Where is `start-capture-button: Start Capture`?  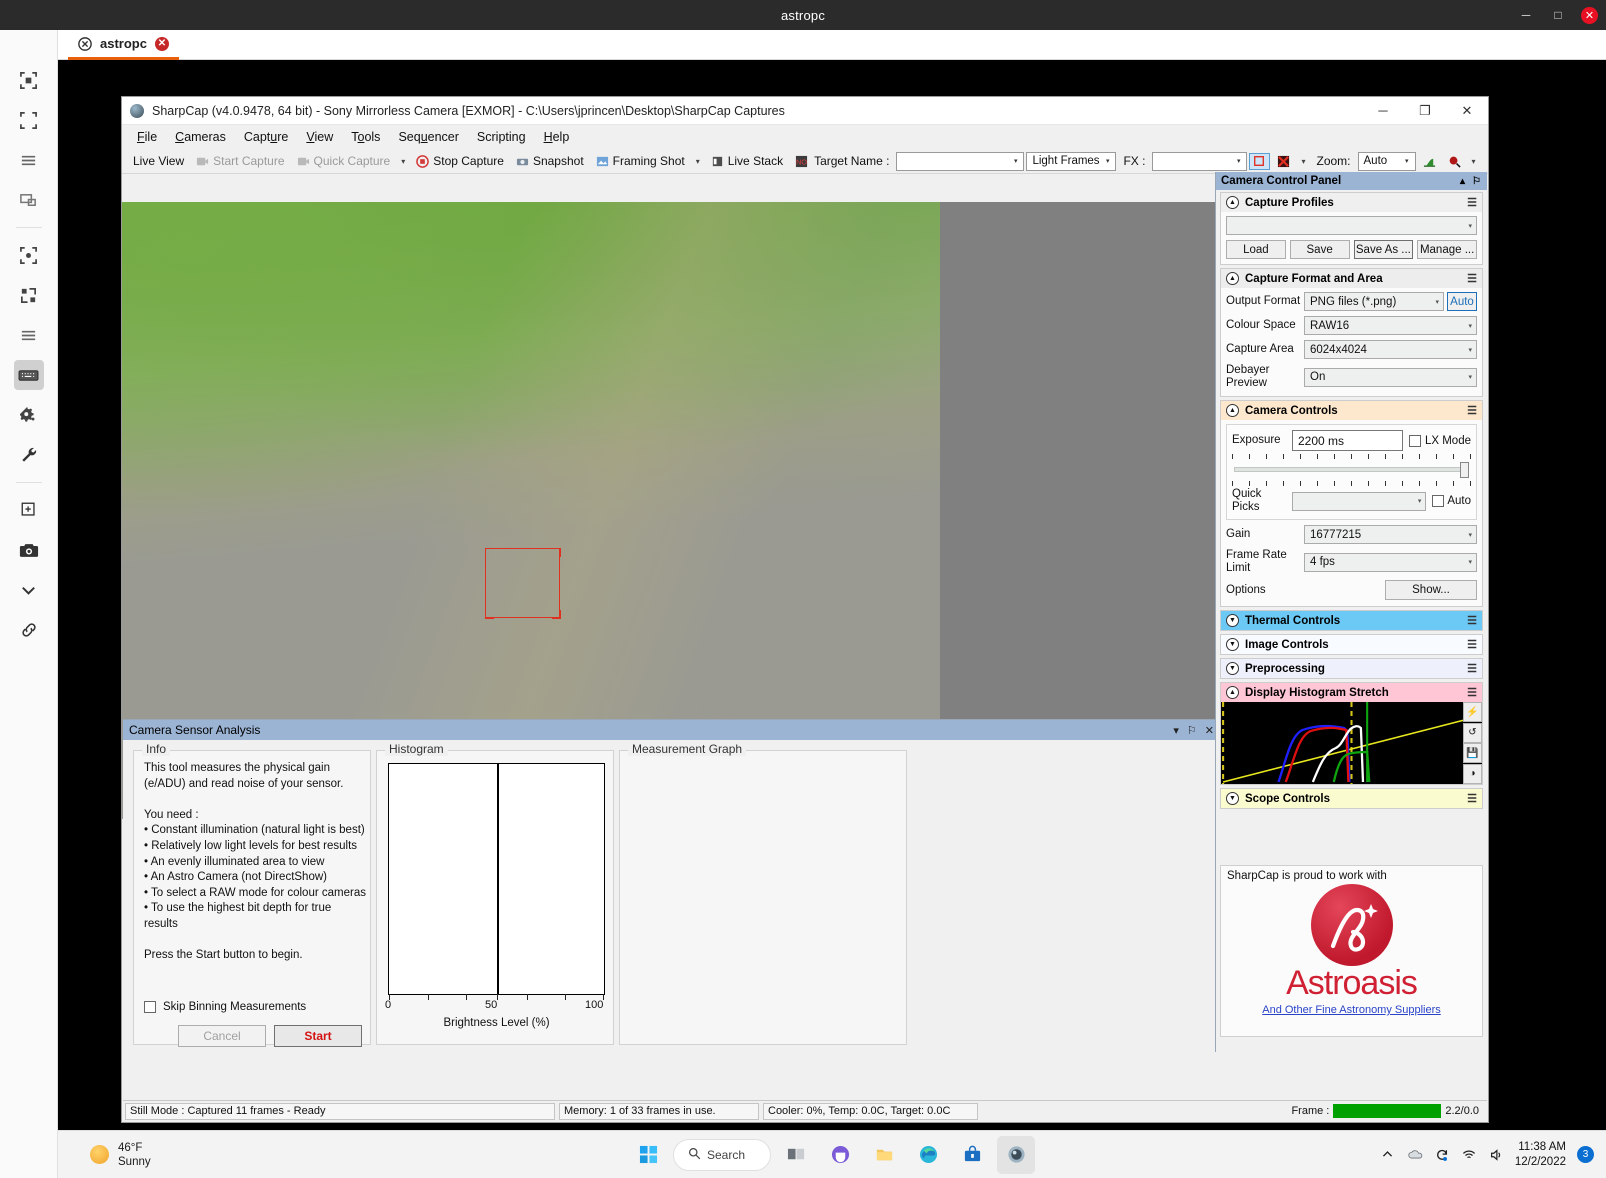 start-capture-button: Start Capture is located at coordinates (240, 161).